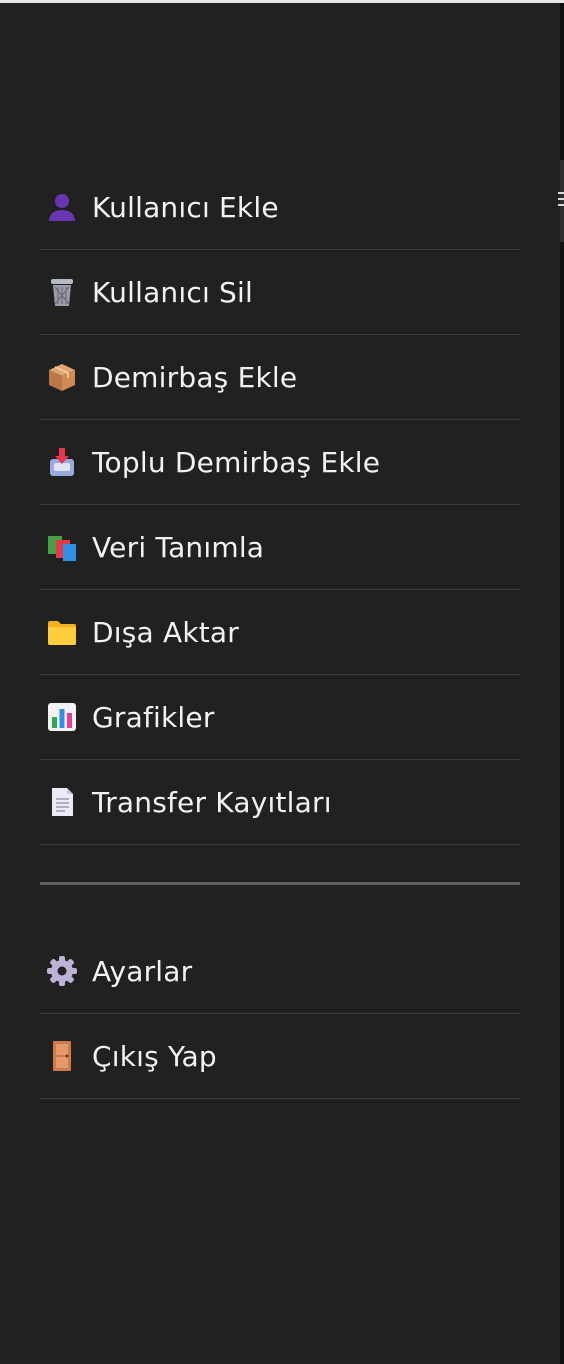 The height and width of the screenshot is (1364, 564). Describe the element at coordinates (280, 547) in the screenshot. I see `menu-item-define-data: Veri Tanımla` at that location.